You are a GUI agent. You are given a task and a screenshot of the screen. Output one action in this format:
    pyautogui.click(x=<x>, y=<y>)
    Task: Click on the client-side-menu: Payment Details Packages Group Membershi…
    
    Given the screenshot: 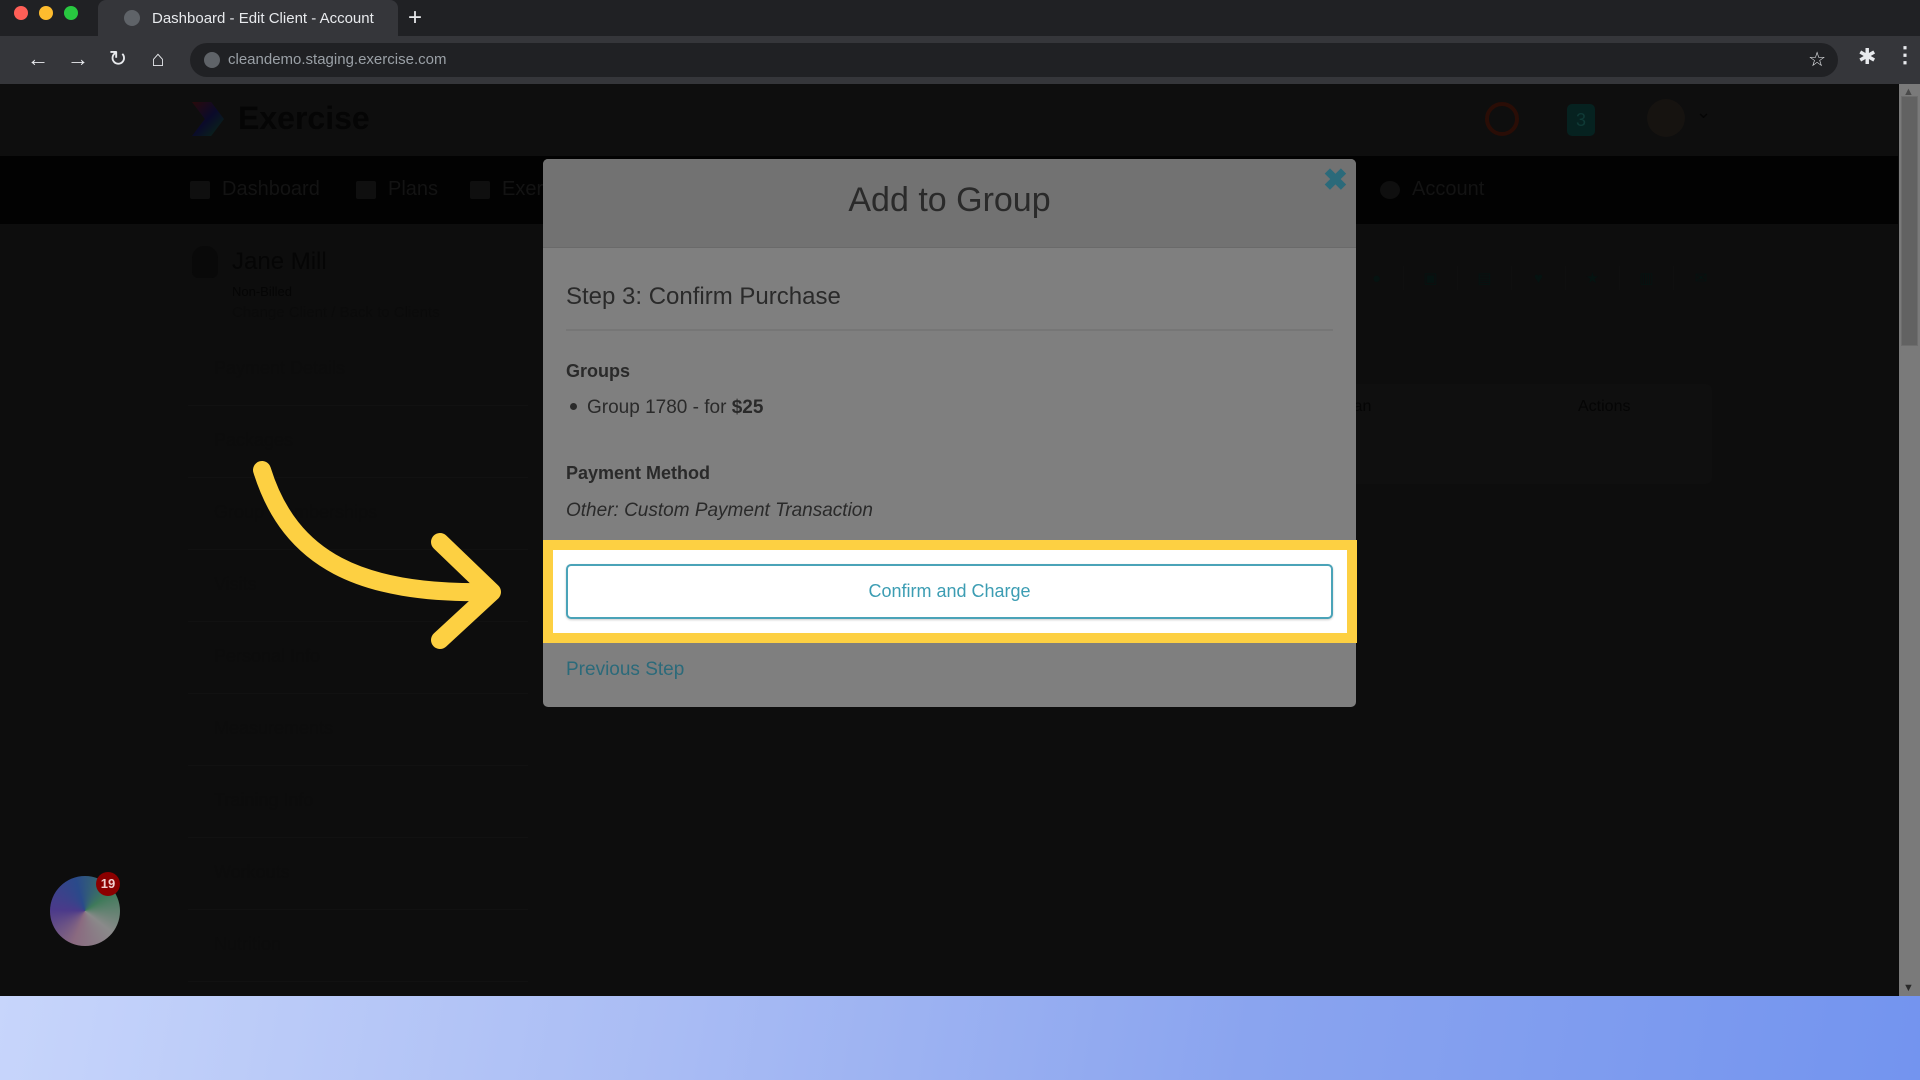 What is the action you would take?
    pyautogui.click(x=358, y=658)
    